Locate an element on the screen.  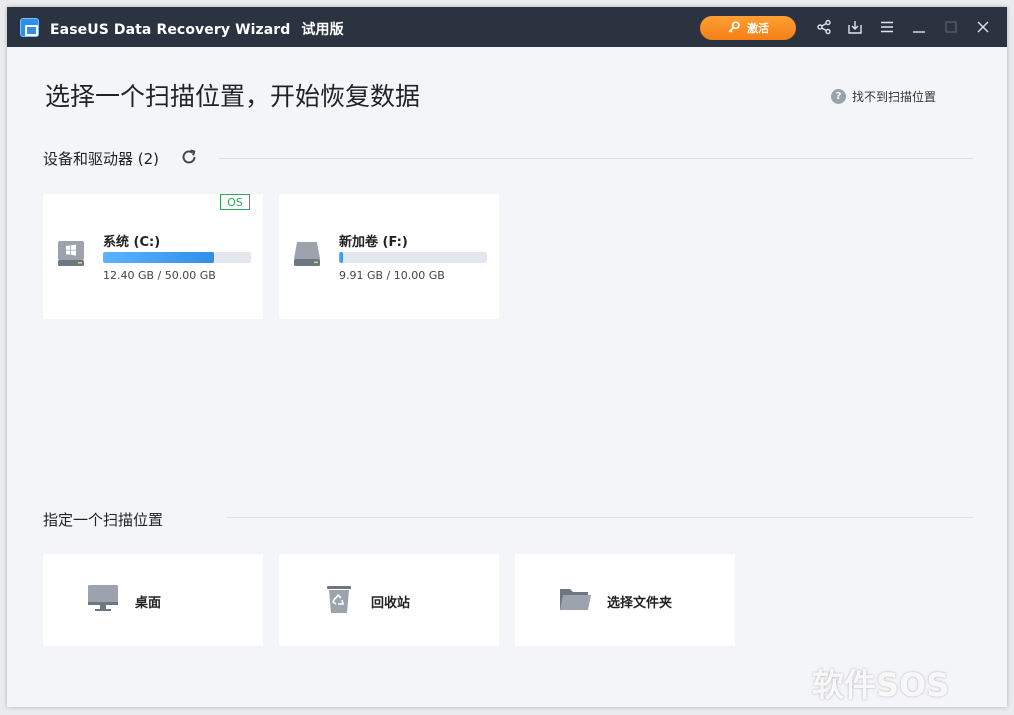
drive-name: 新加卷 (F:) is located at coordinates (373, 242).